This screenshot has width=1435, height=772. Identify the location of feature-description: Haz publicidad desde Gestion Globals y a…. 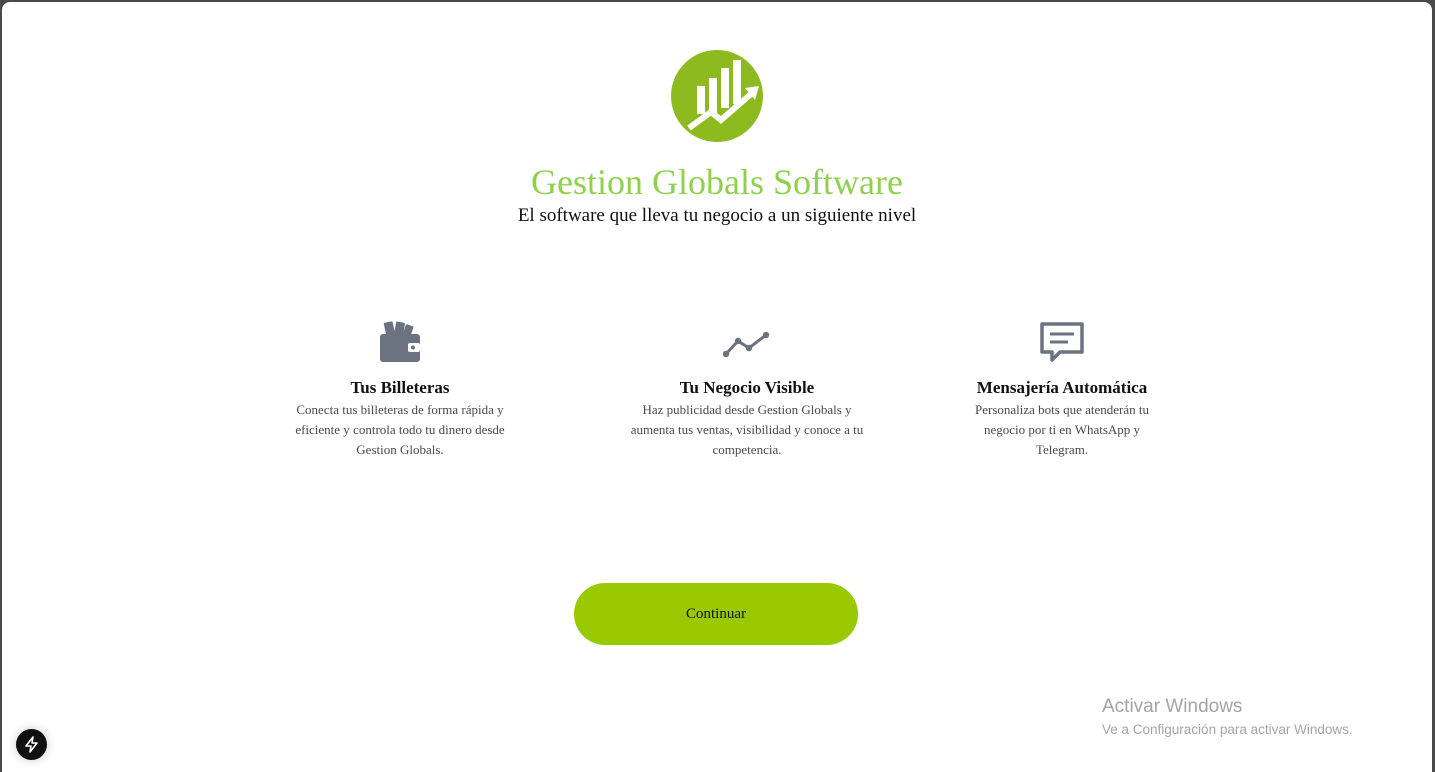
(747, 429).